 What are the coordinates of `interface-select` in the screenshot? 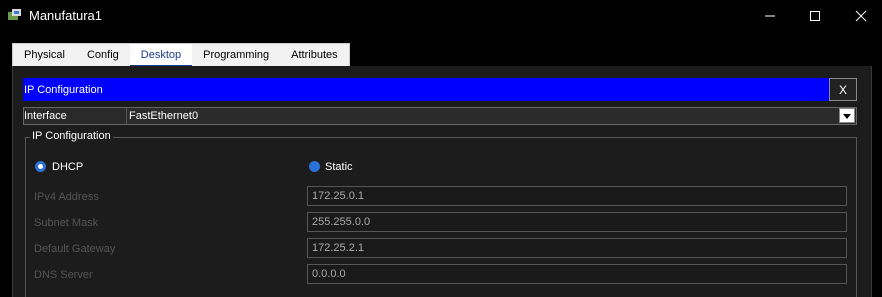 It's located at (491, 116).